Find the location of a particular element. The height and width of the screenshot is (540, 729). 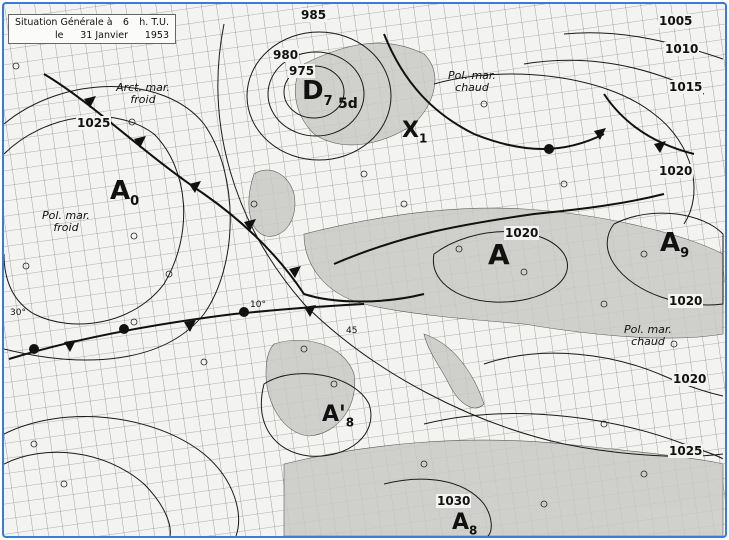

air-mass-polar-warm-north: Pol. mar. chaud is located at coordinates (472, 81).